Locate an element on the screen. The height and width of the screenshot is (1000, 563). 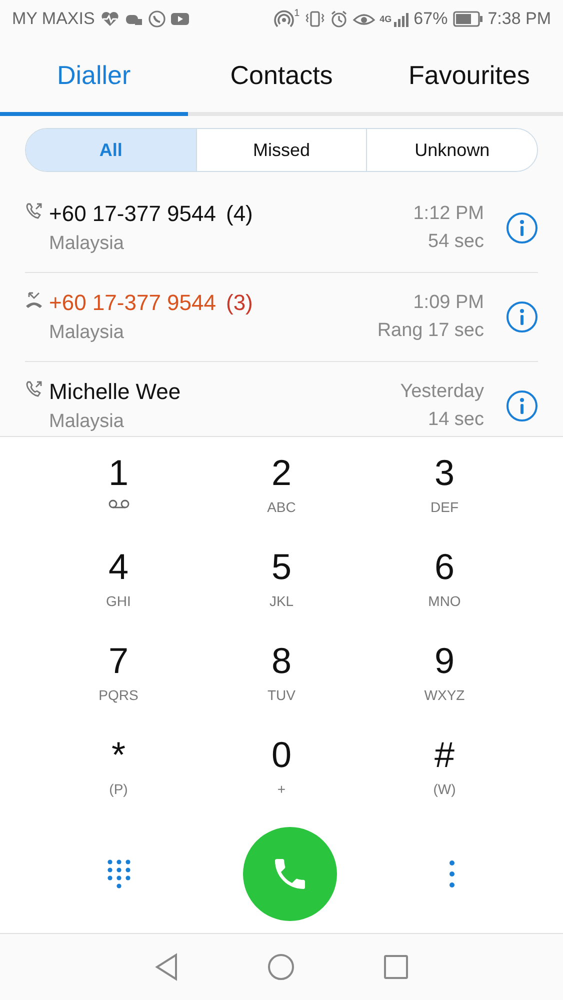
hotspot-icon is located at coordinates (284, 19).